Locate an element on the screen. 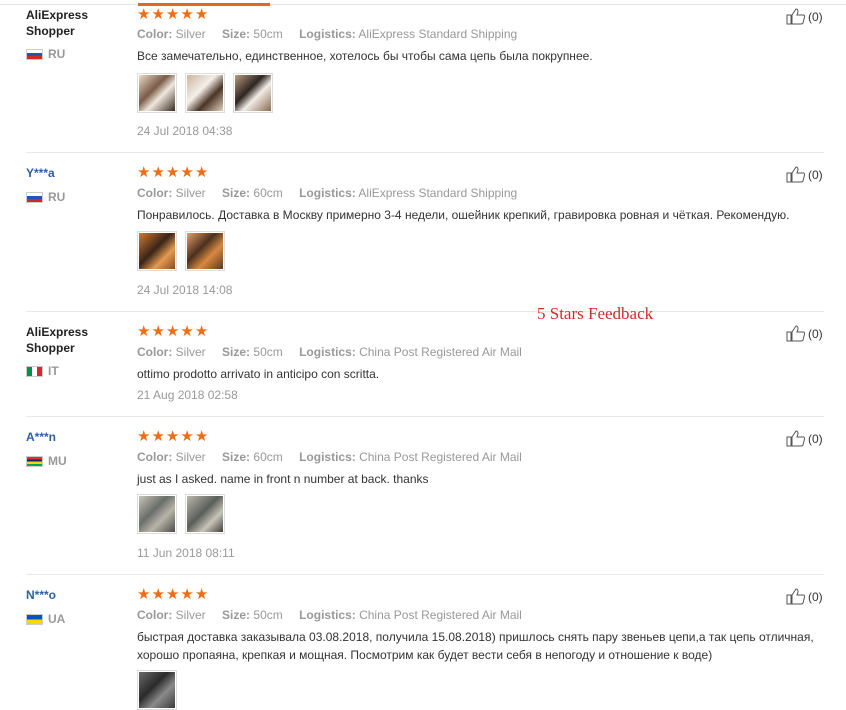 The height and width of the screenshot is (710, 846). size-value: 60cm is located at coordinates (268, 193).